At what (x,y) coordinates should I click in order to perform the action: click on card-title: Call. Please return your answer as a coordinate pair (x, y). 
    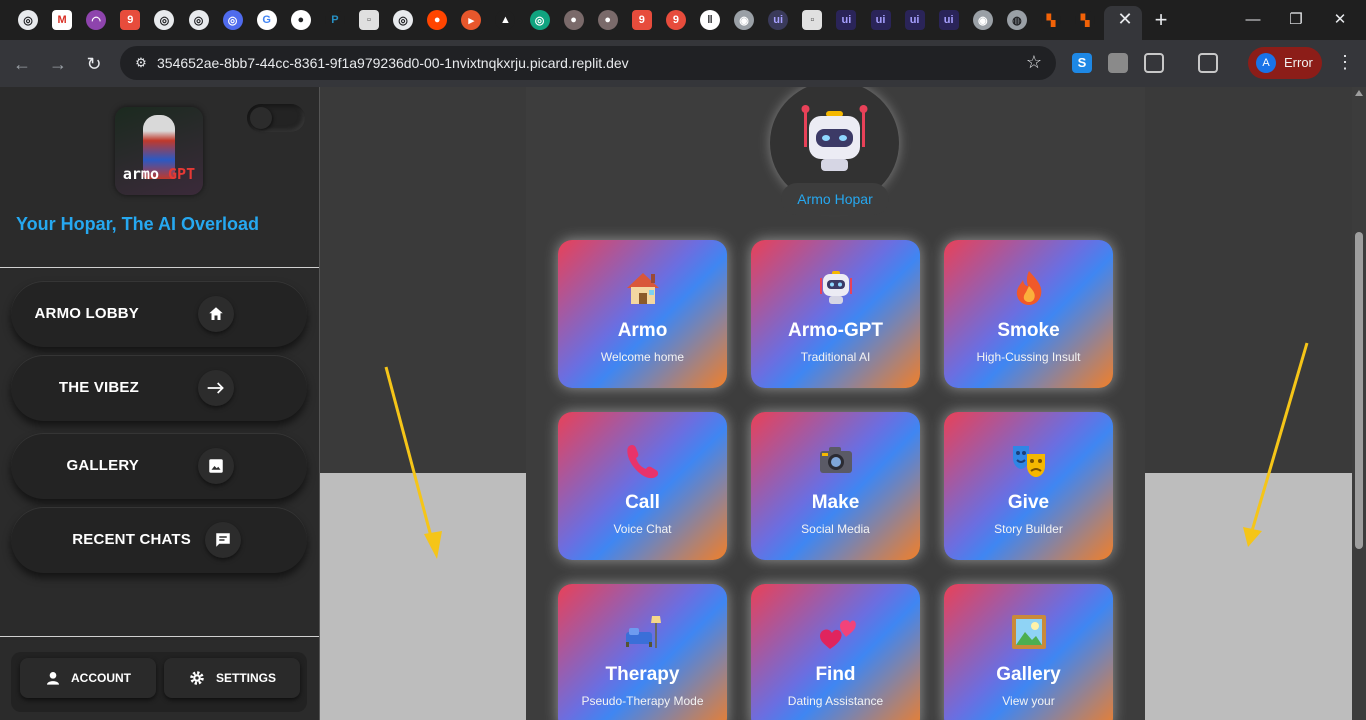
    Looking at the image, I should click on (642, 502).